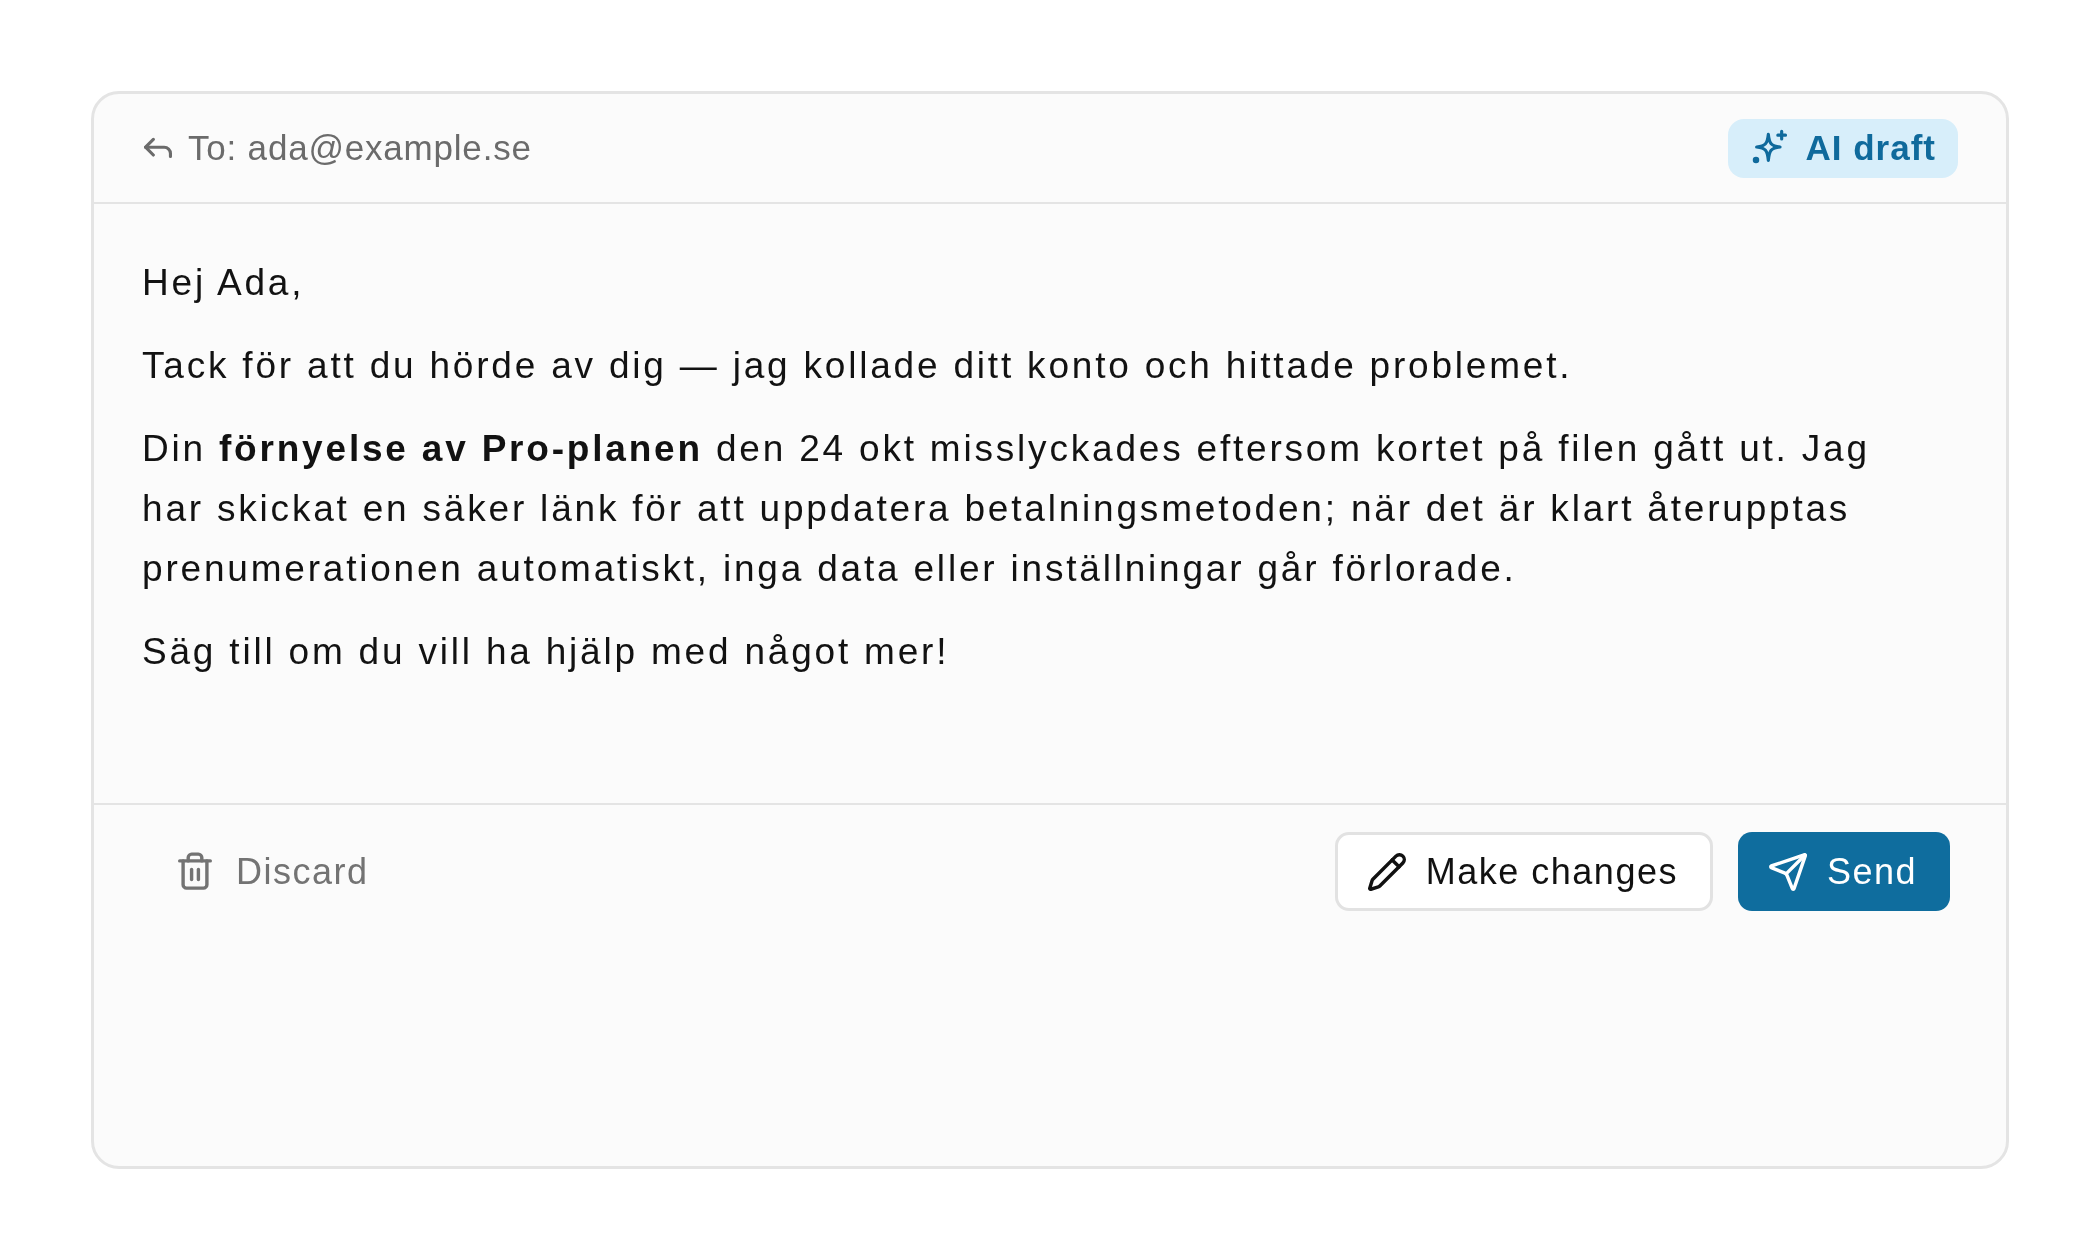  Describe the element at coordinates (224, 283) in the screenshot. I see `body-paragraph: Hej Ada,` at that location.